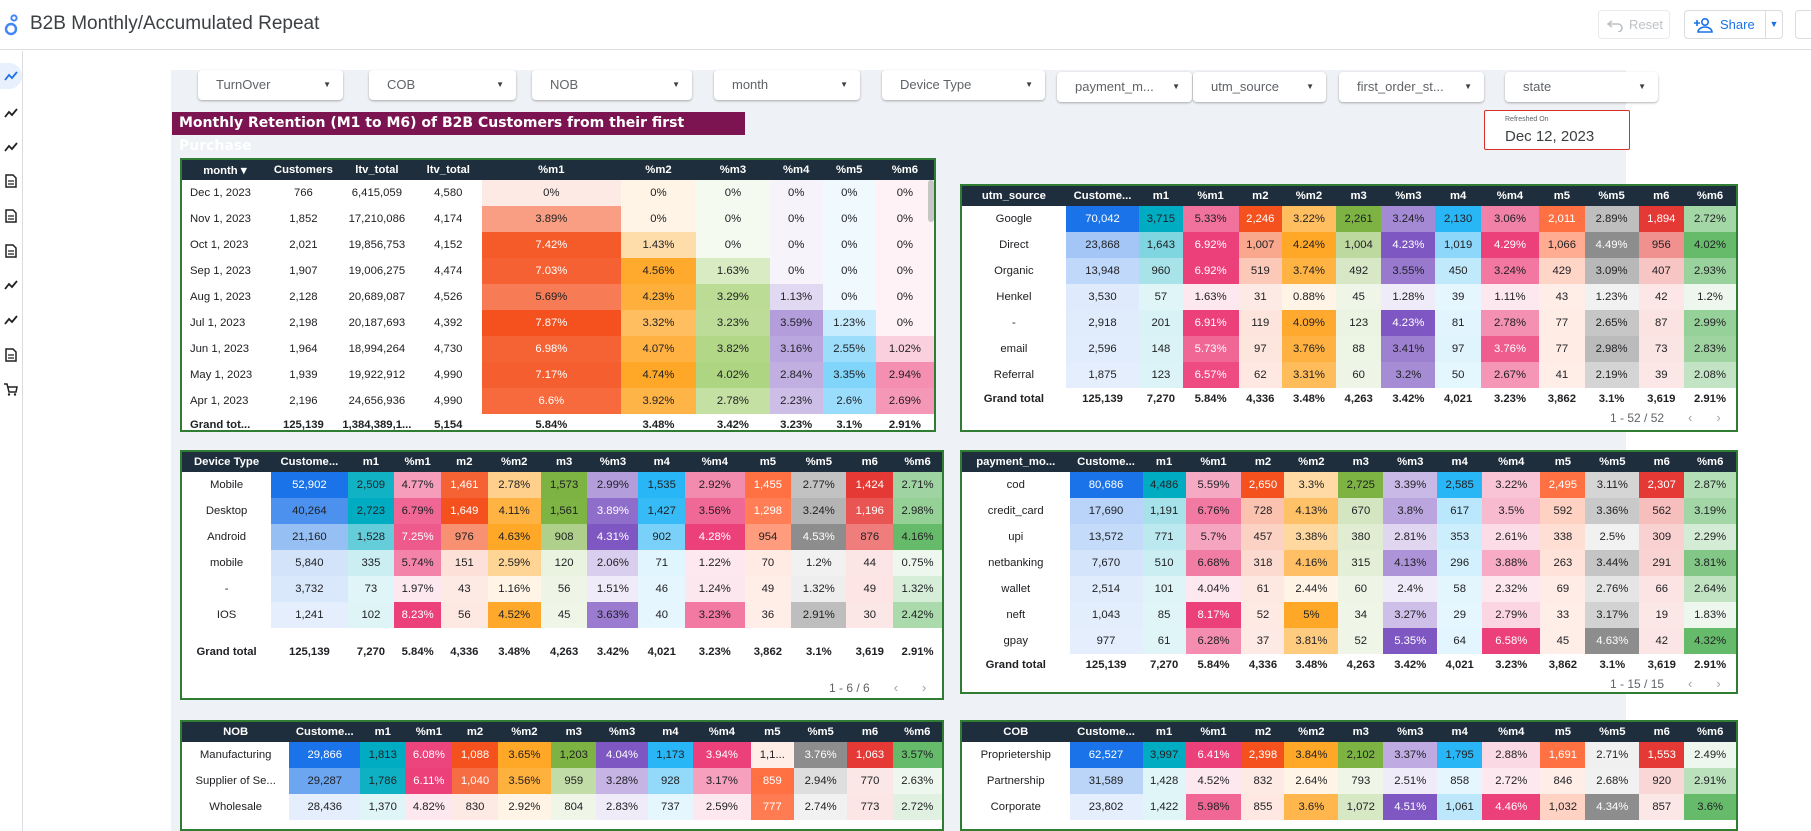 The image size is (1811, 831). Describe the element at coordinates (1259, 87) in the screenshot. I see `filter-utm-source: utm_source ▼` at that location.